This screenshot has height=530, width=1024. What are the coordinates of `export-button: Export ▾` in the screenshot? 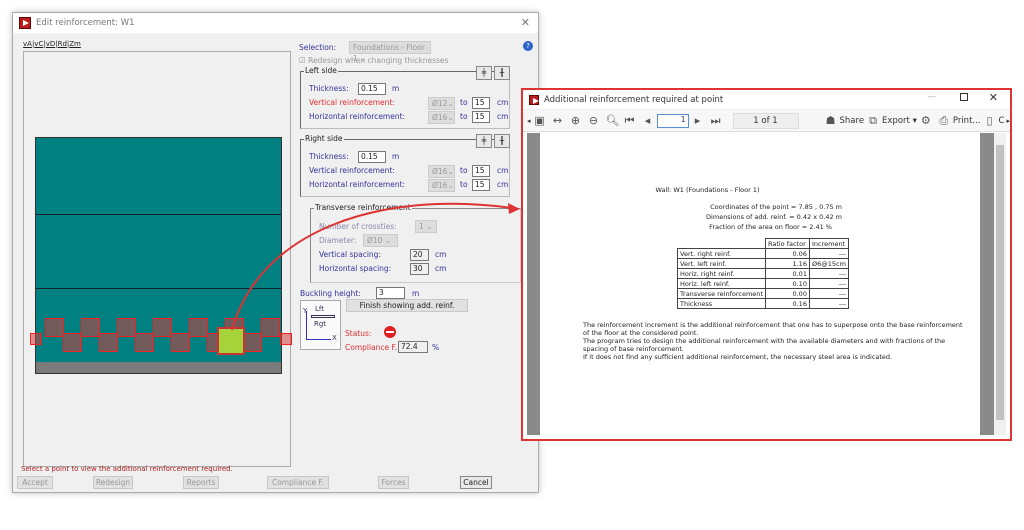 It's located at (899, 121).